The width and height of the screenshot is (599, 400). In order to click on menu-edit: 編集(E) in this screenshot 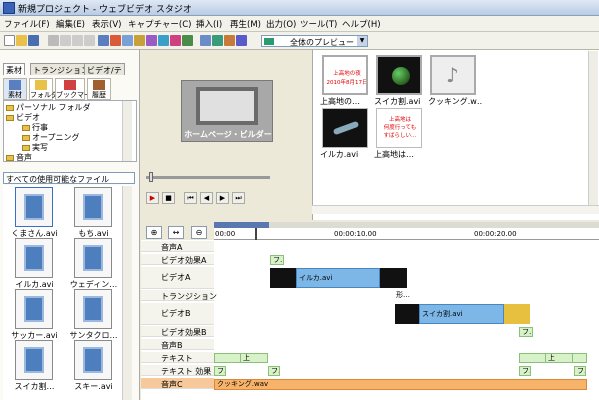, I will do `click(70, 24)`.